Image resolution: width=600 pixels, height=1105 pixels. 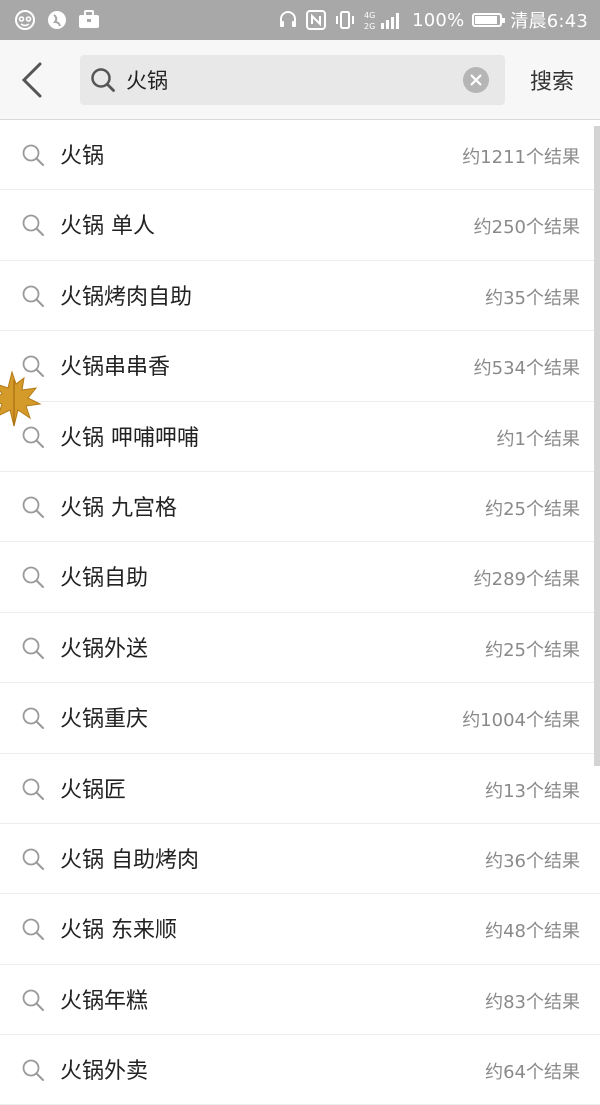 I want to click on suggestion-term: 火锅 东来顺, so click(x=118, y=931).